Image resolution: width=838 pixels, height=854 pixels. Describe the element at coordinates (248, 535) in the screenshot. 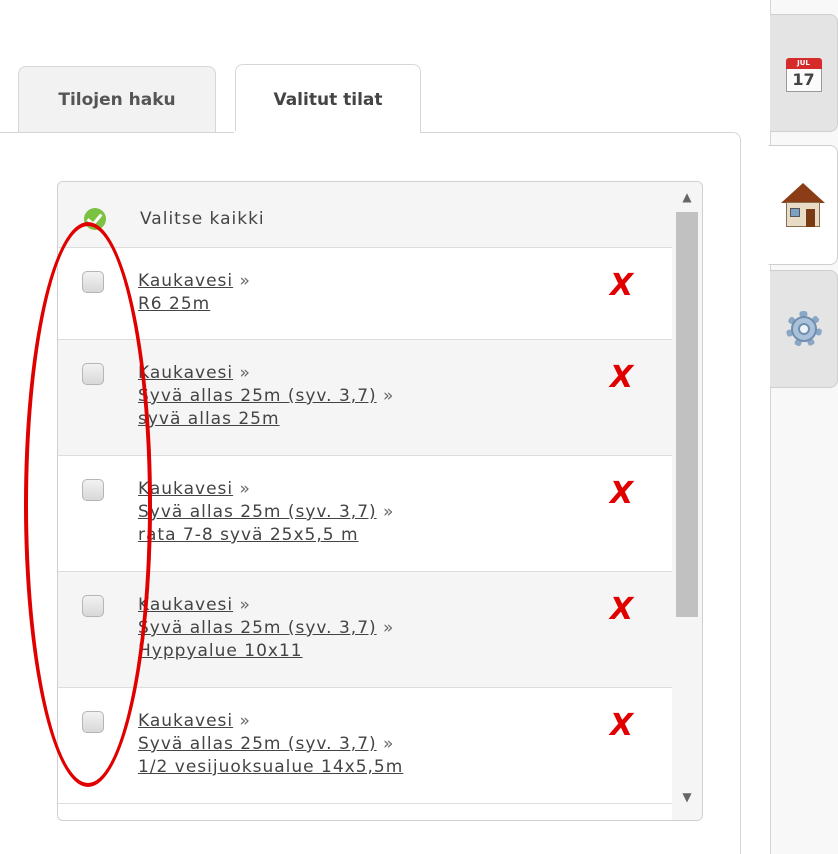

I see `path-link: rata 7-8 syvä 25x5,5 m` at that location.